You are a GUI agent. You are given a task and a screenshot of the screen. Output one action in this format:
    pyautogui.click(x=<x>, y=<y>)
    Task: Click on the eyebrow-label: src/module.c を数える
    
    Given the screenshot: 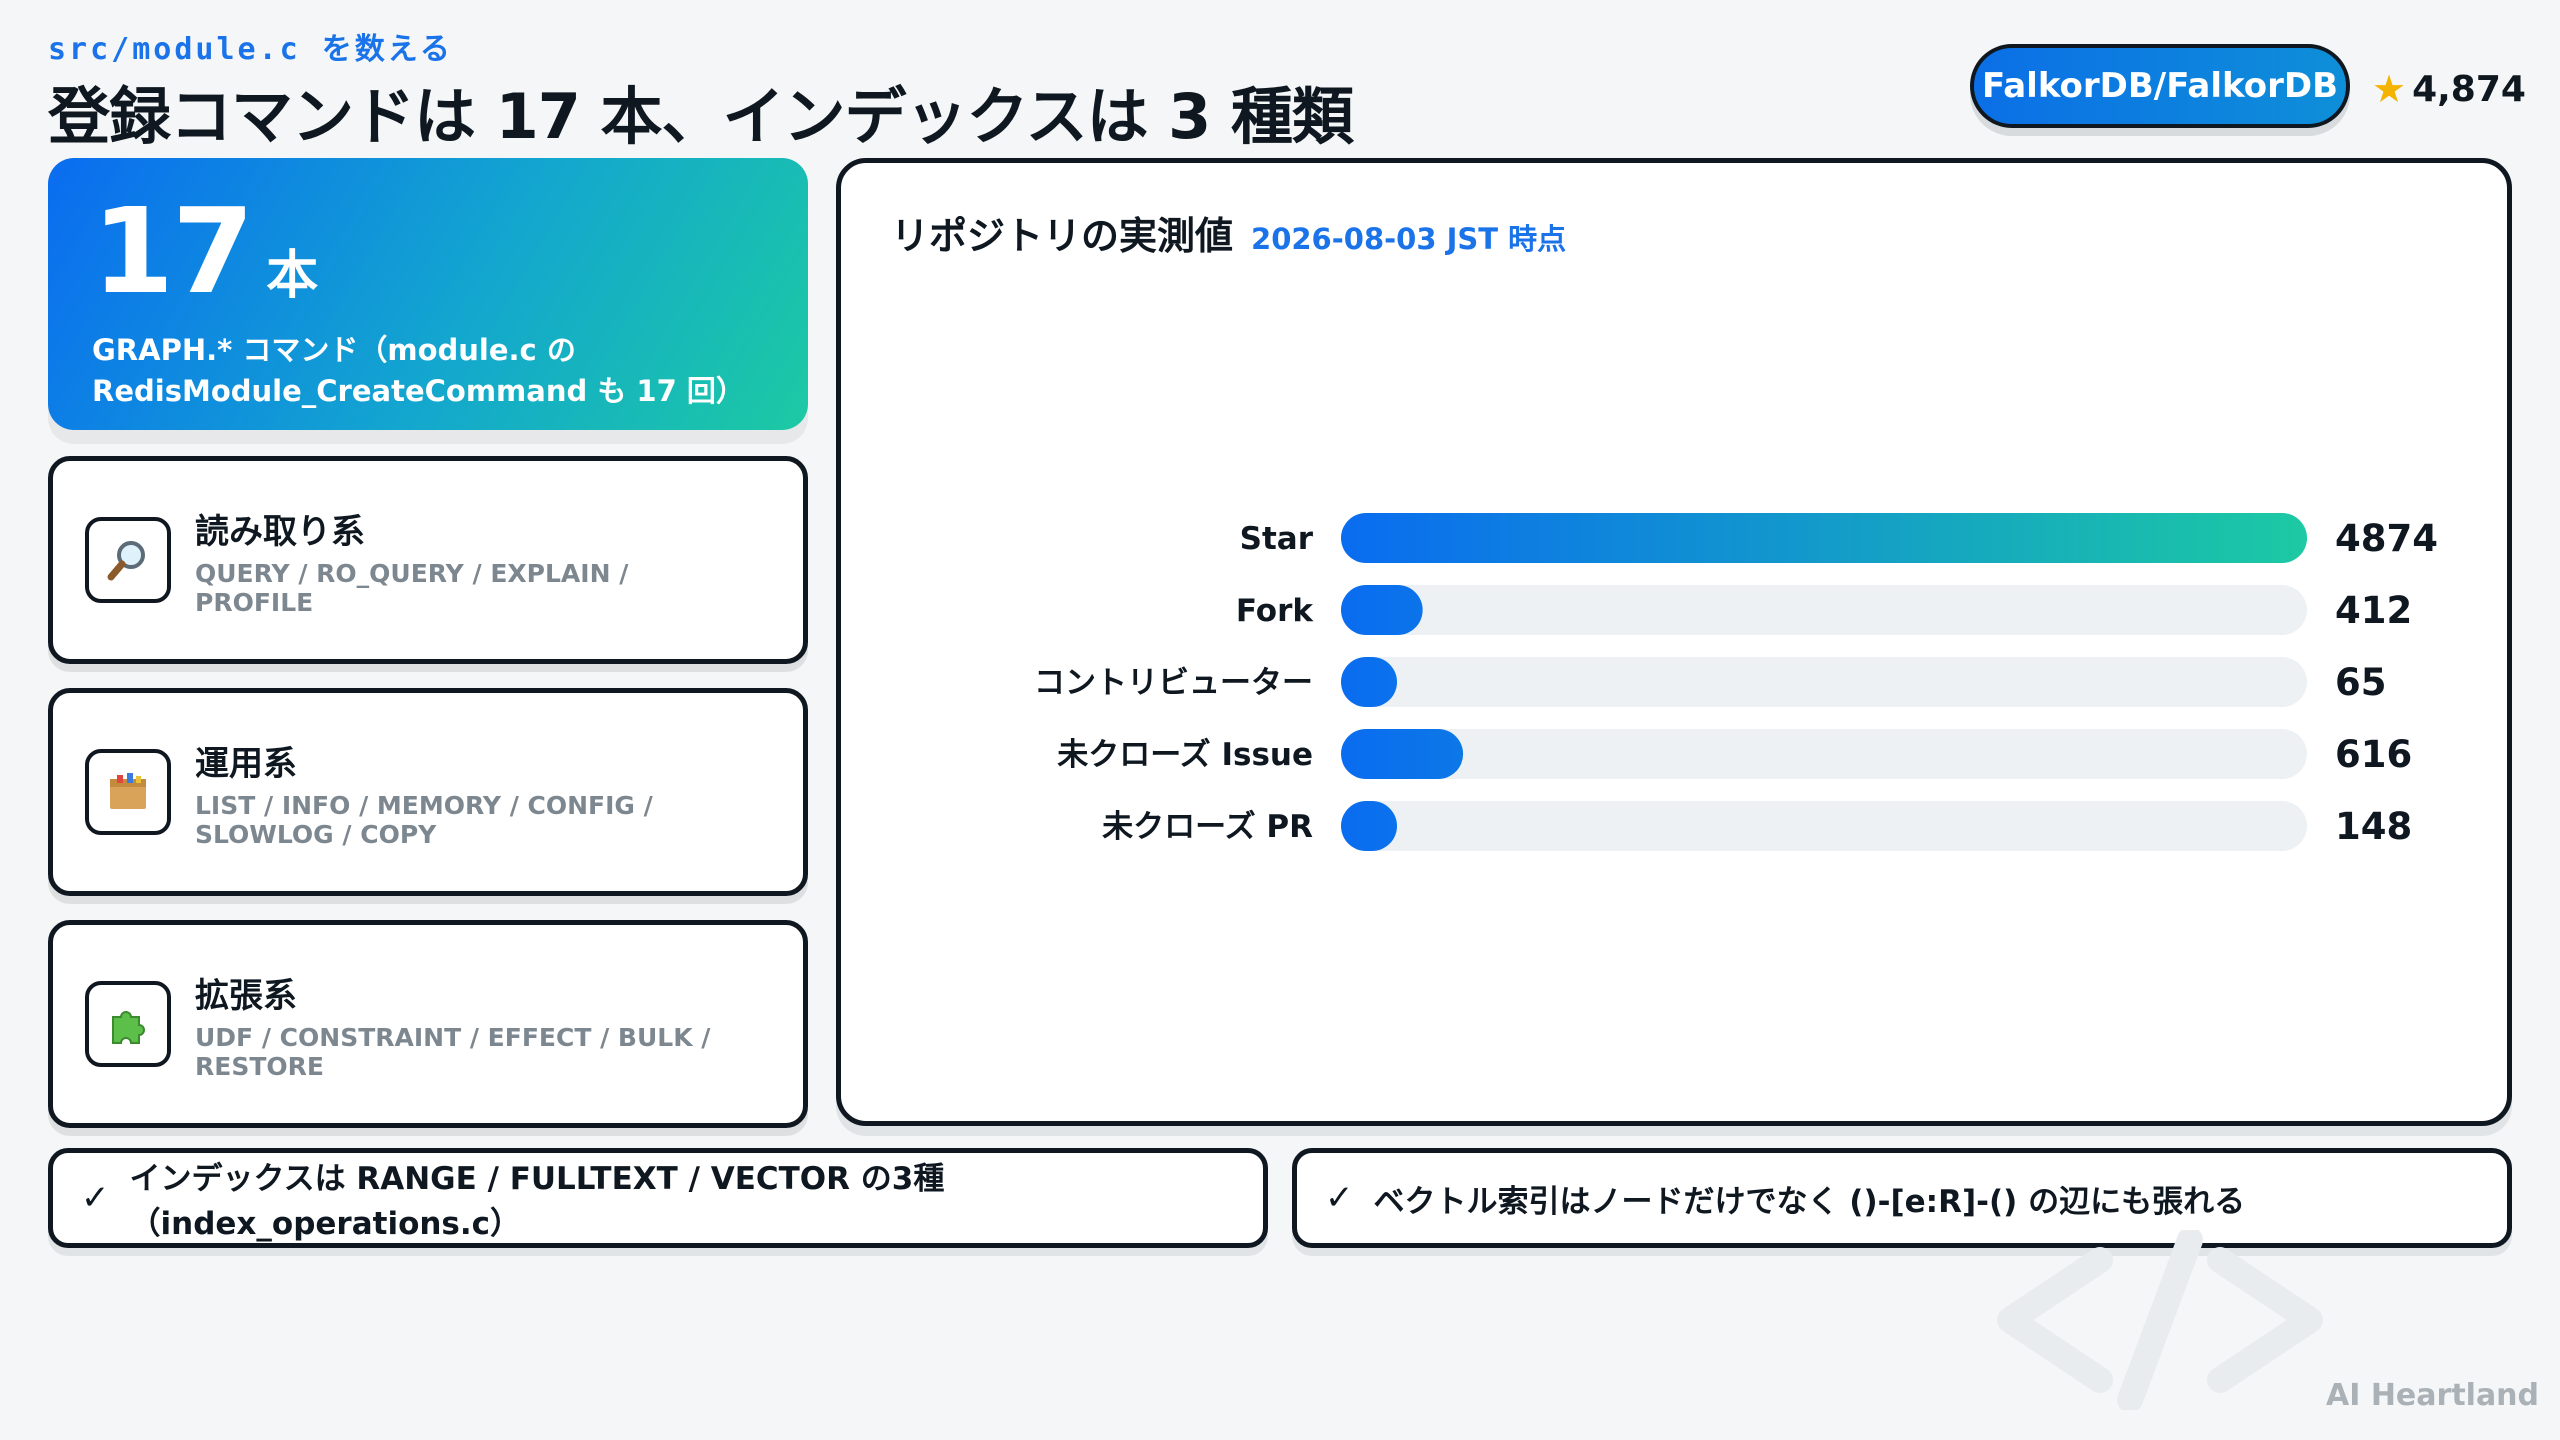 What is the action you would take?
    pyautogui.click(x=250, y=49)
    